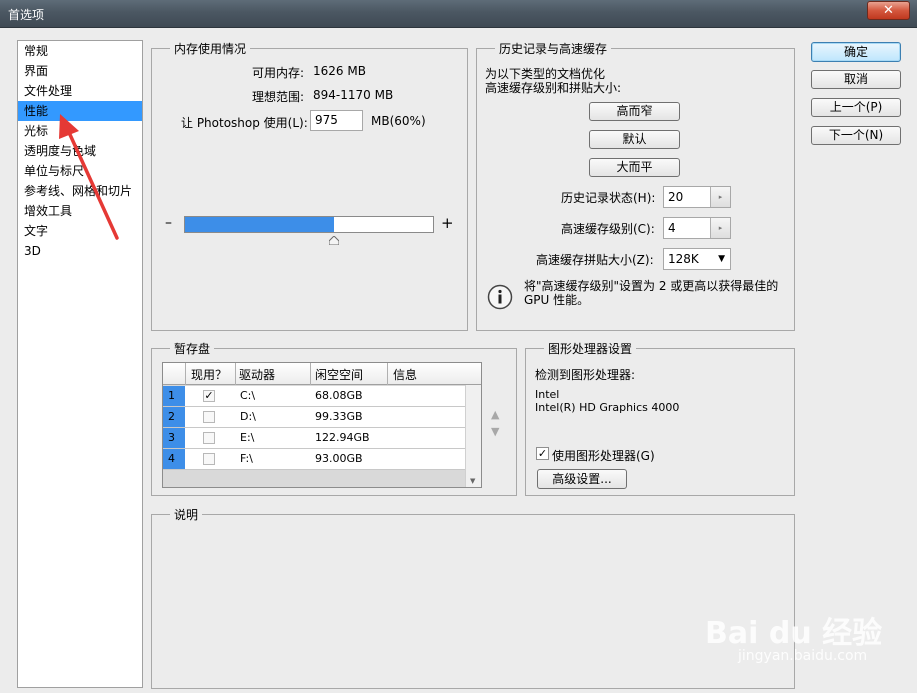  Describe the element at coordinates (590, 348) in the screenshot. I see `gpu-settings-legend: 图形处理器设置` at that location.